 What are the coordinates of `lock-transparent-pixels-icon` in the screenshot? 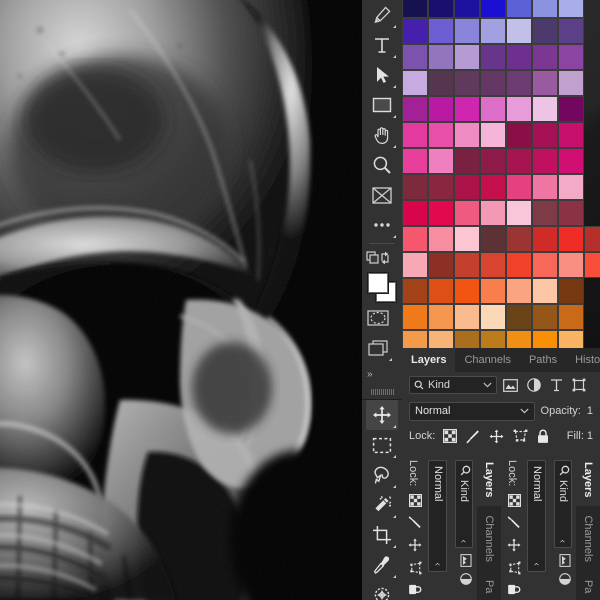 It's located at (512, 501).